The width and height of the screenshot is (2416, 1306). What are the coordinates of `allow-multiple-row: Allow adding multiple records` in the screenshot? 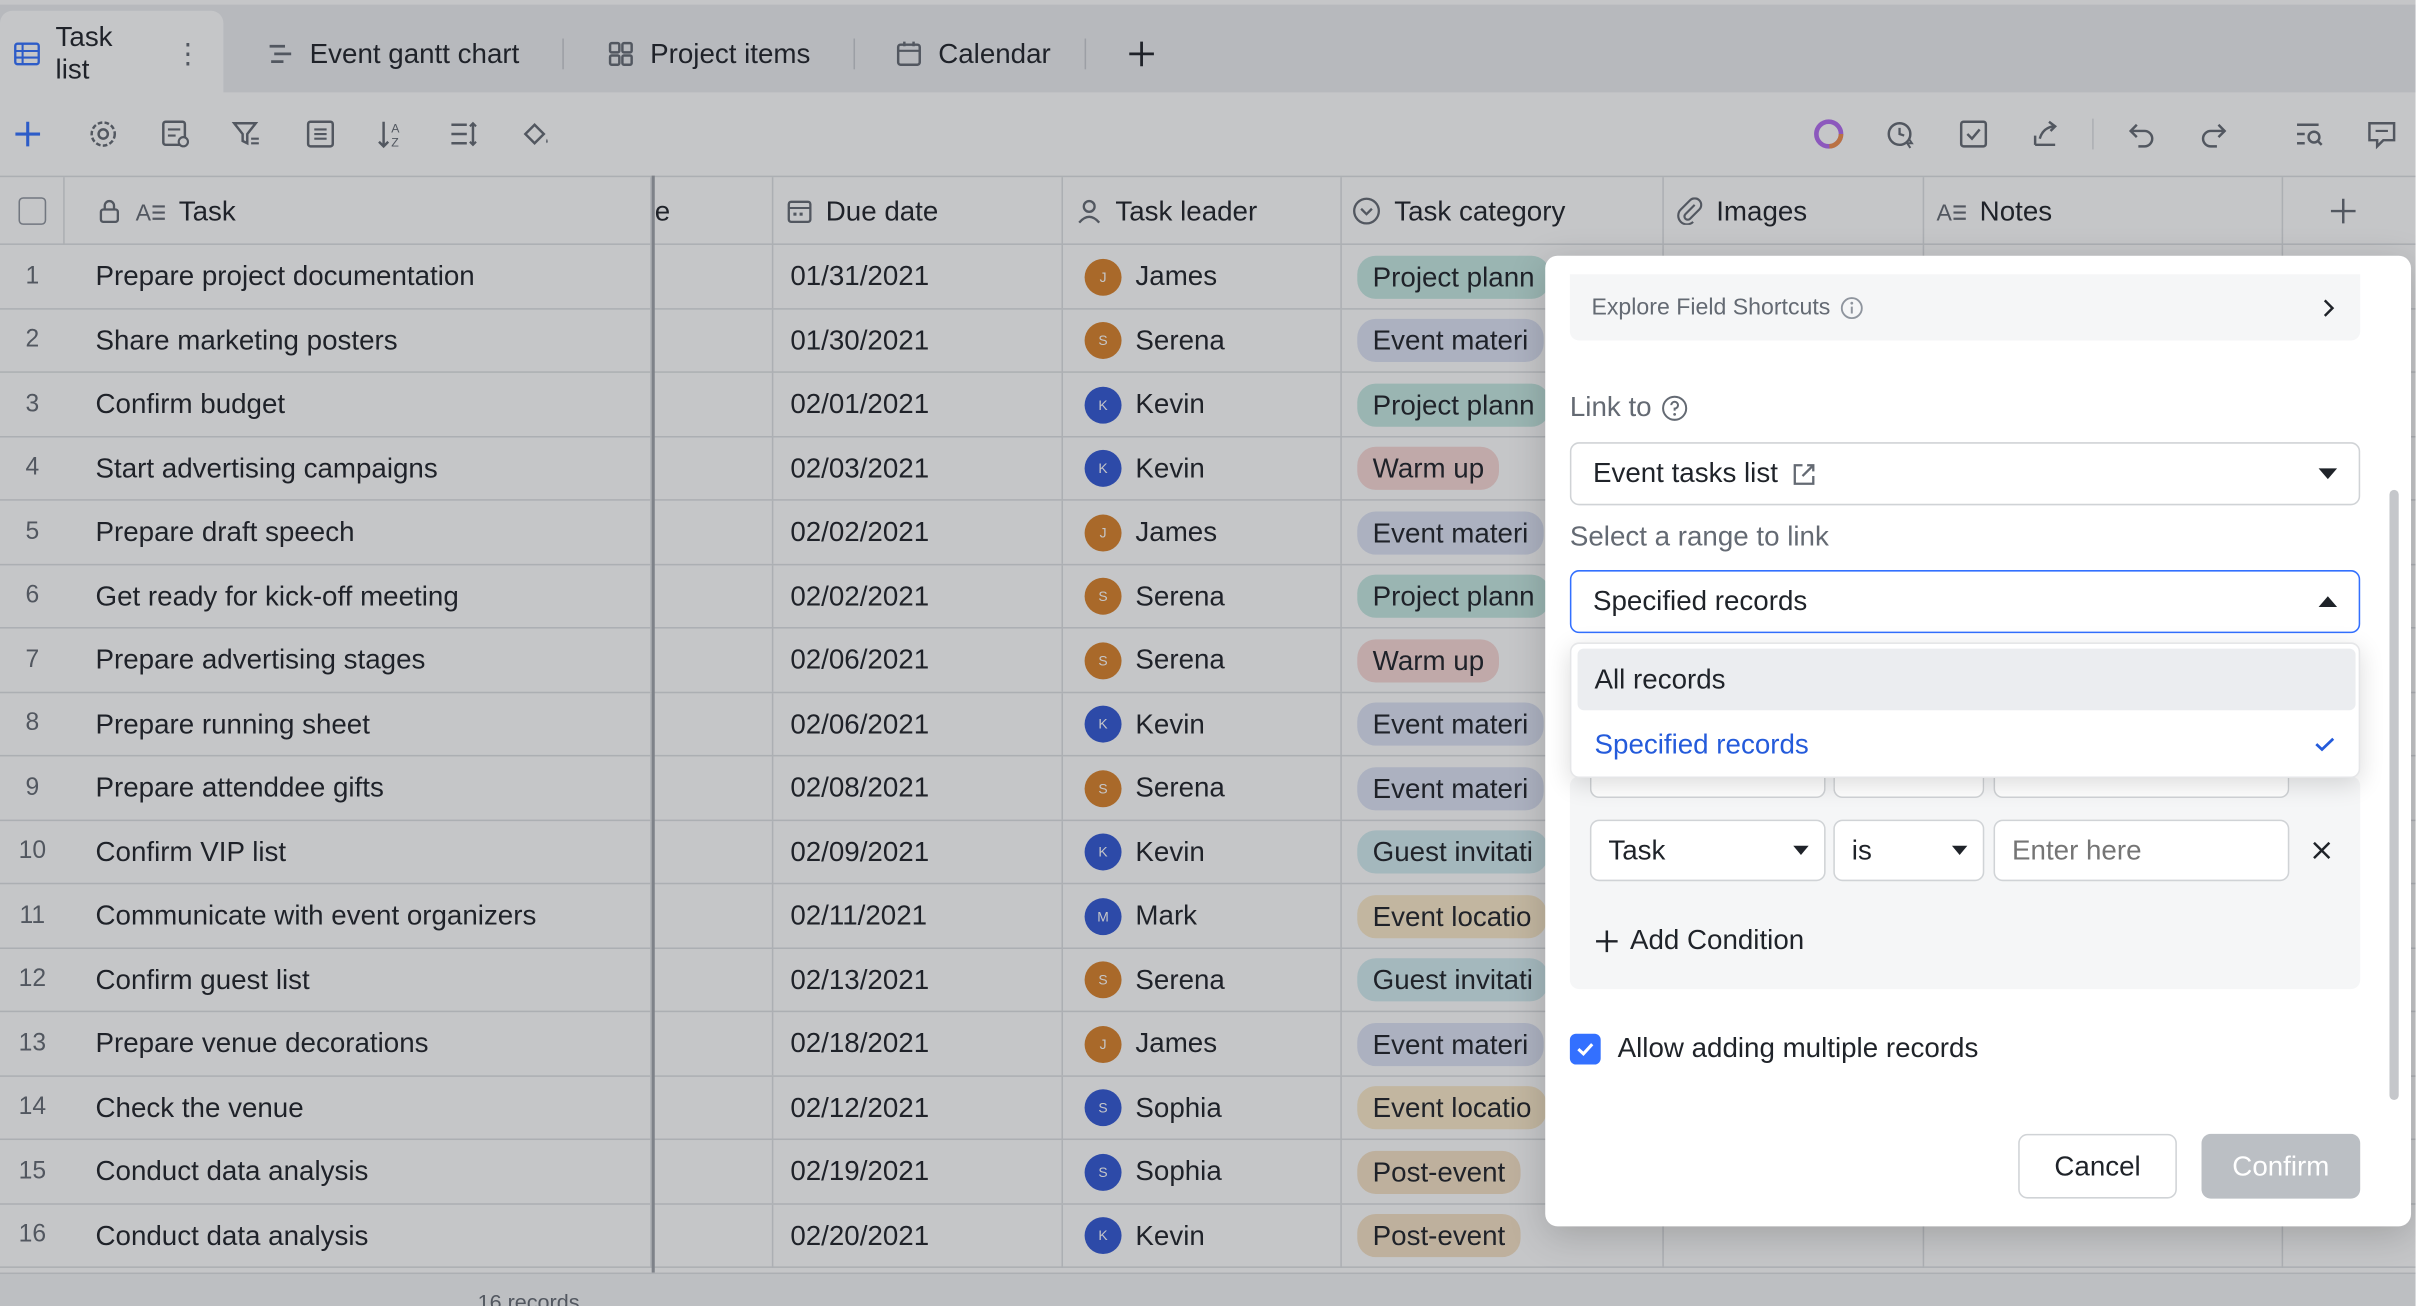 It's located at (1774, 1048).